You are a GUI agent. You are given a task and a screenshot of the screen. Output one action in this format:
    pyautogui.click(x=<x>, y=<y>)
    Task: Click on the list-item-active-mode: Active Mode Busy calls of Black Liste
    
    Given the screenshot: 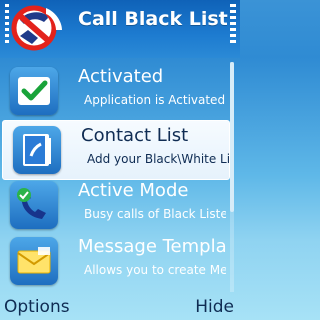 What is the action you would take?
    pyautogui.click(x=115, y=205)
    